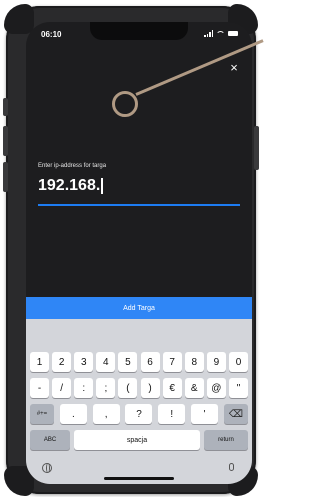 The image size is (320, 497). I want to click on input-underline, so click(139, 205).